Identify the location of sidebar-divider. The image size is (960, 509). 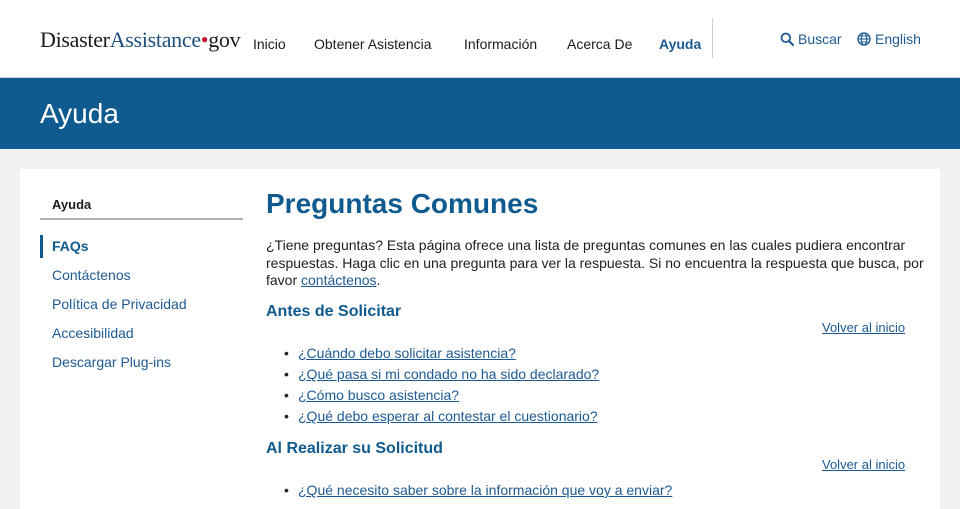
(141, 219).